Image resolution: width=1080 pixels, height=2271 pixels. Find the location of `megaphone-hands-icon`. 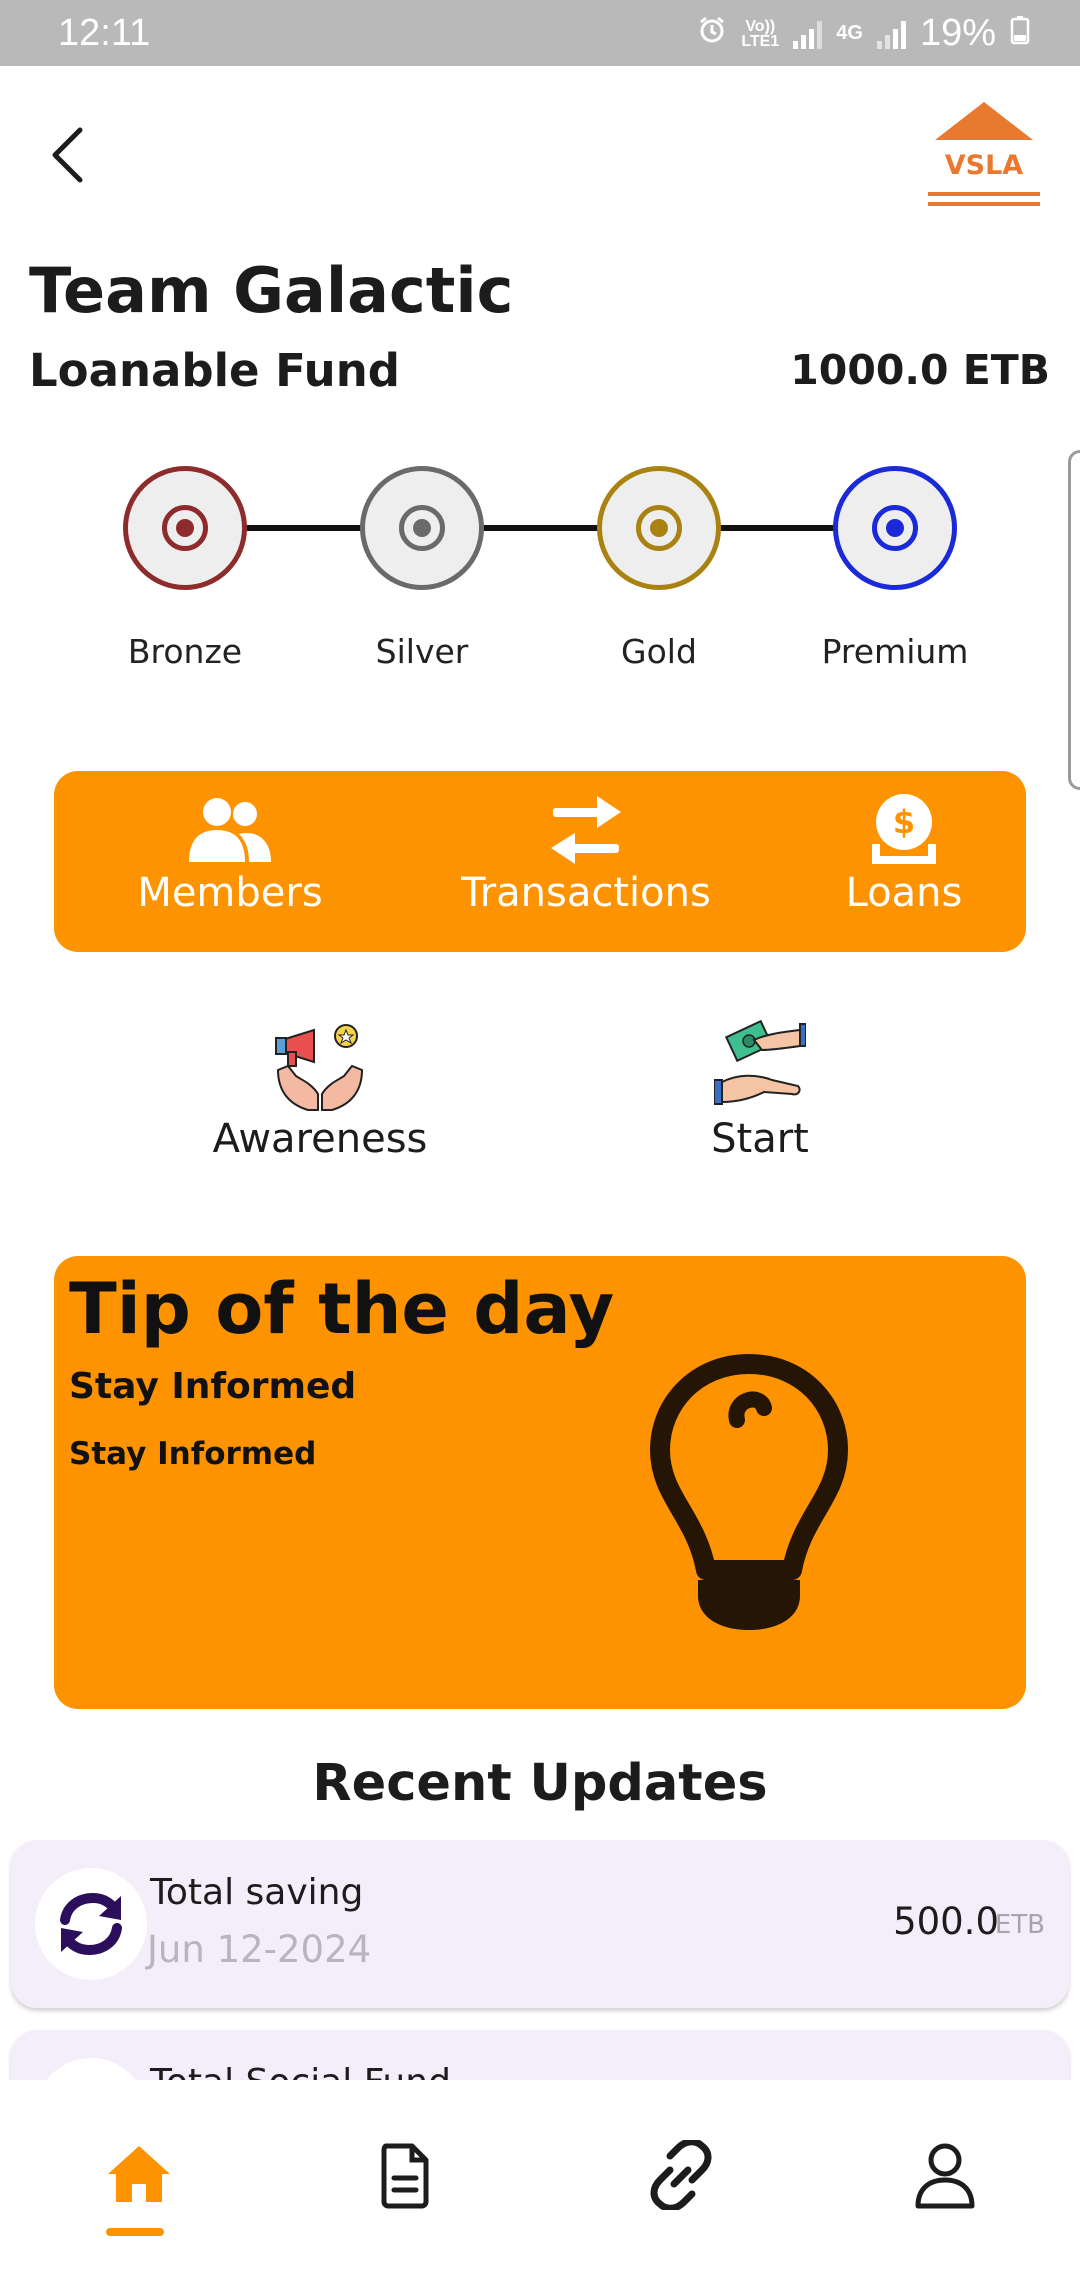

megaphone-hands-icon is located at coordinates (320, 1066).